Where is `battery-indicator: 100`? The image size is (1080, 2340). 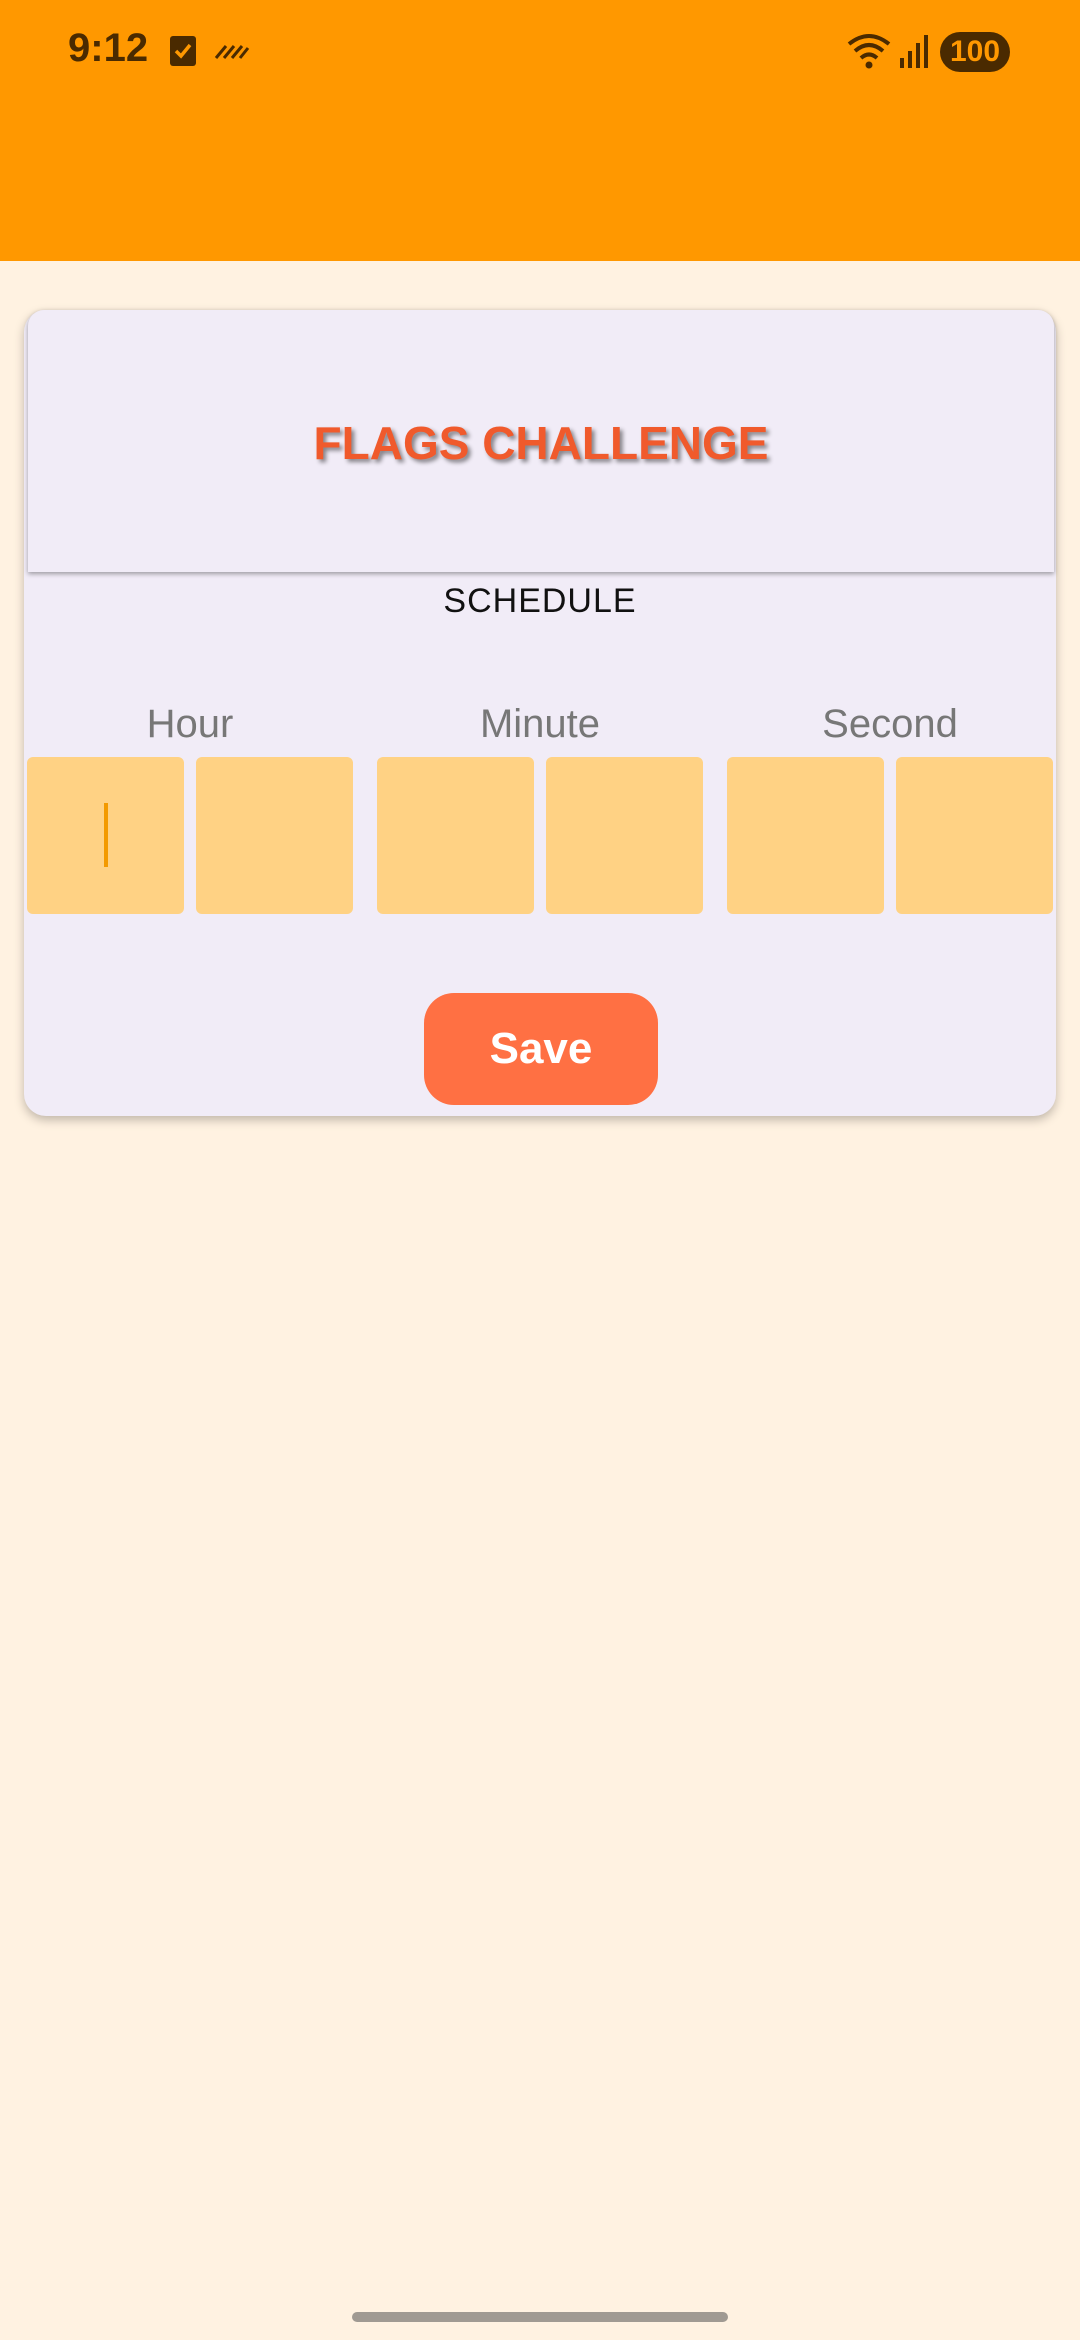
battery-indicator: 100 is located at coordinates (975, 52).